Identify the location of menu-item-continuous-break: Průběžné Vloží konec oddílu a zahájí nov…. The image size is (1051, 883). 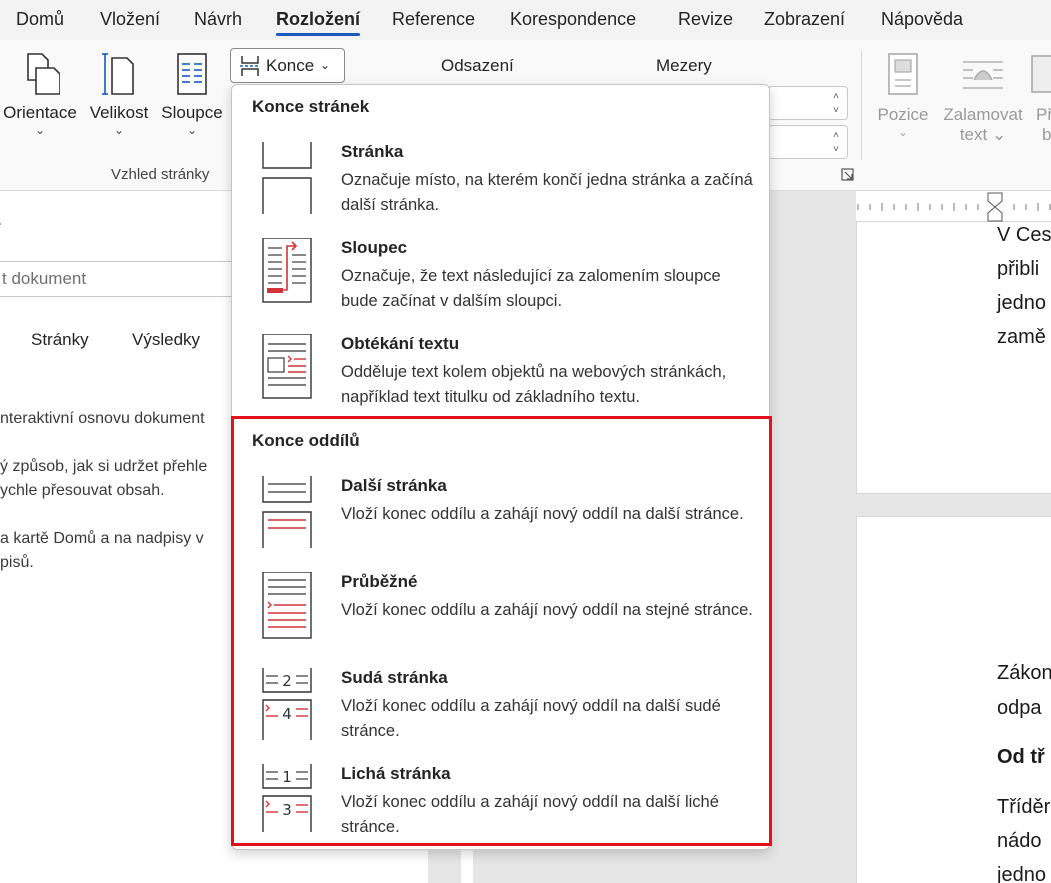
(500, 619).